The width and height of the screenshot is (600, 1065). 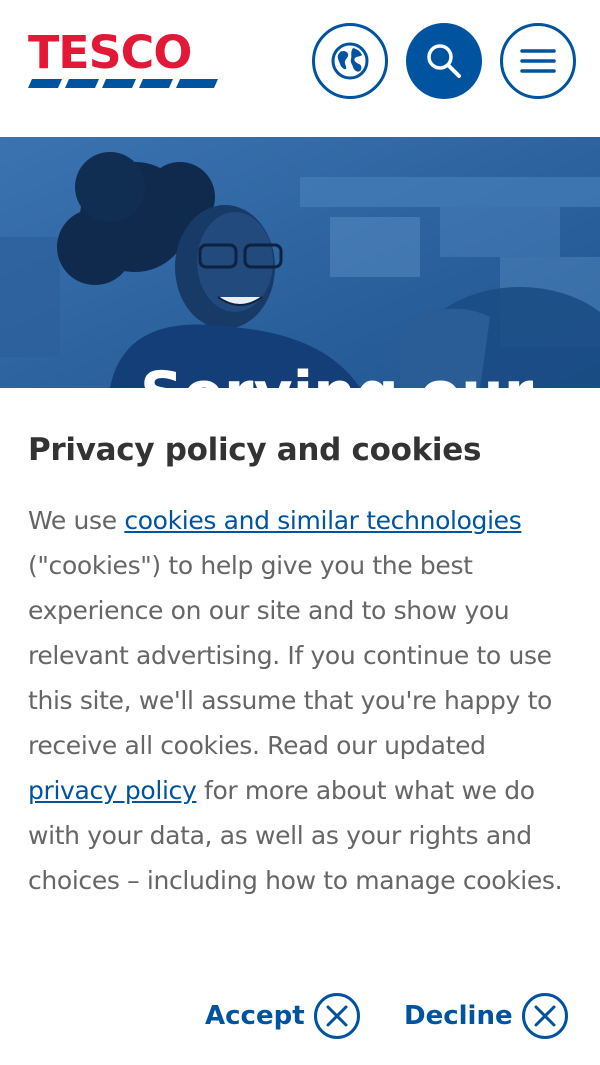 I want to click on hero-title: Serving our, so click(x=336, y=373).